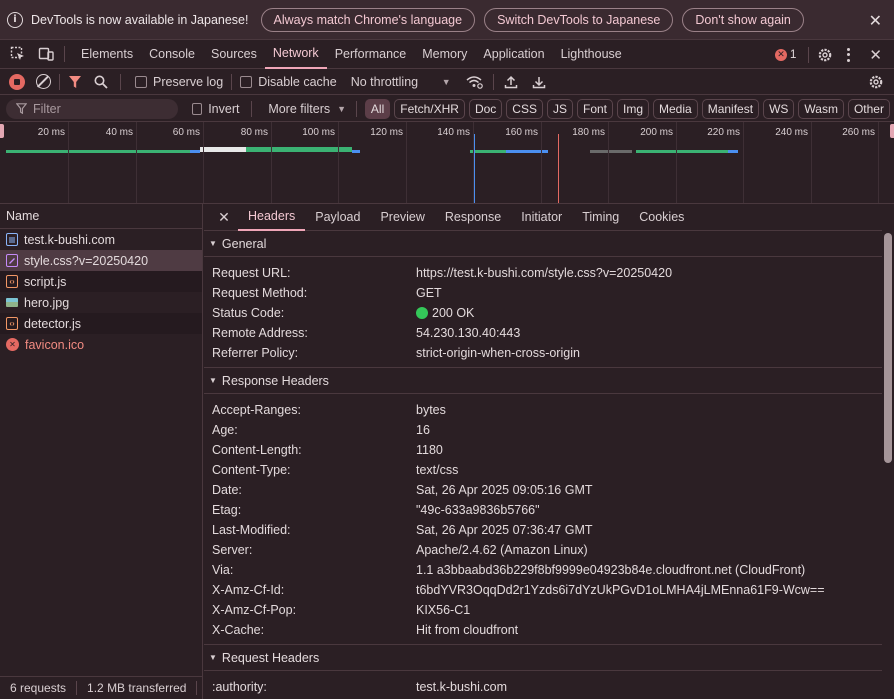 This screenshot has height=699, width=894. I want to click on header-value: test.k-bushi.com, so click(462, 687).